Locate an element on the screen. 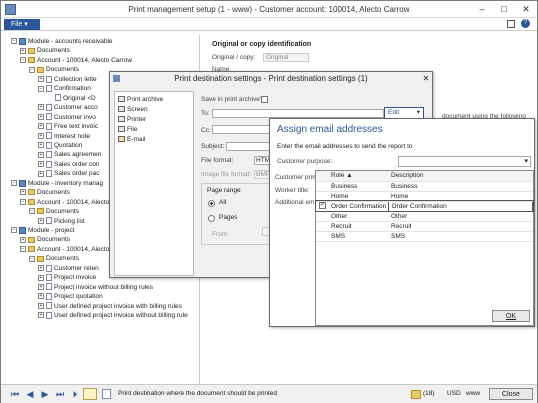  minimize-button: – is located at coordinates (482, 9).